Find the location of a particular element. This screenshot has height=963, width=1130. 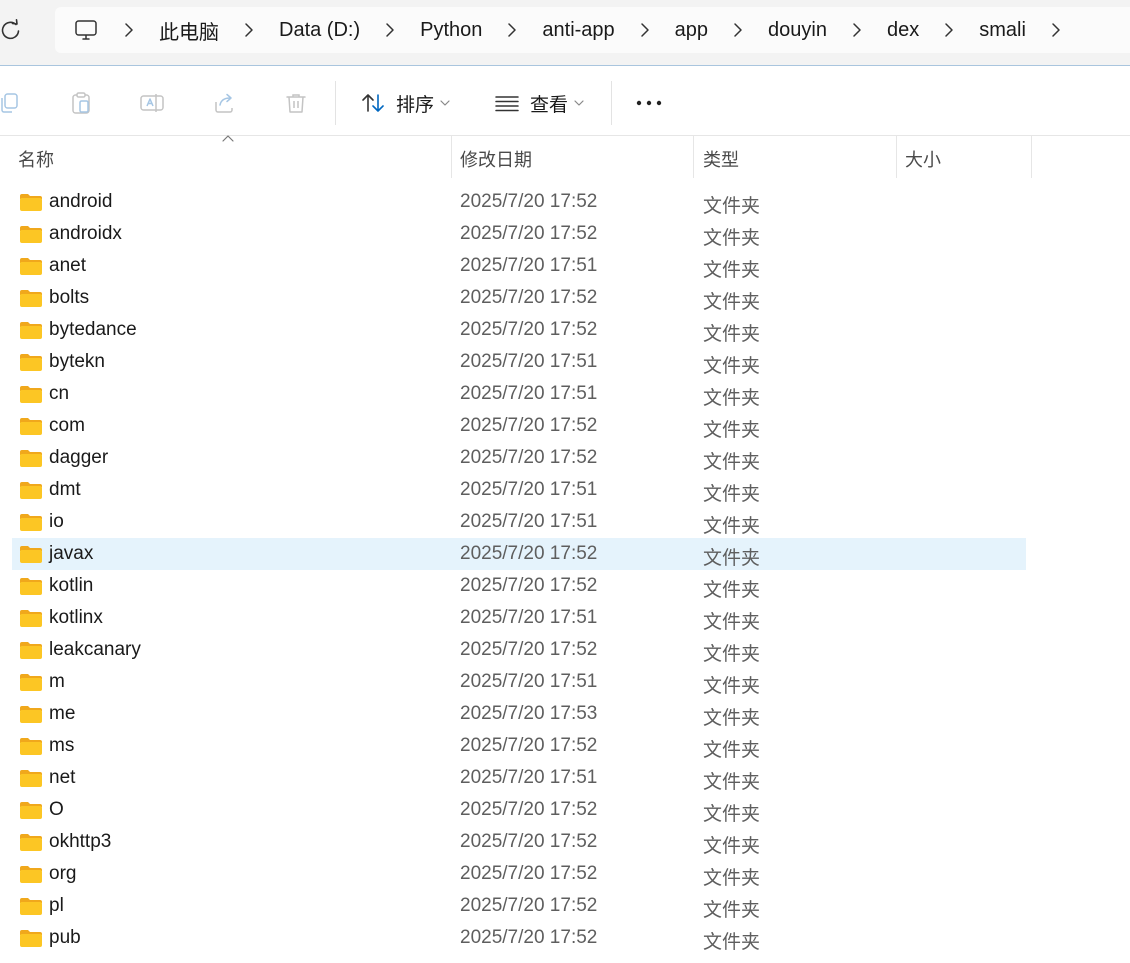

file-row: bolts 2025/7/20 17:52 文件夹 is located at coordinates (519, 298).